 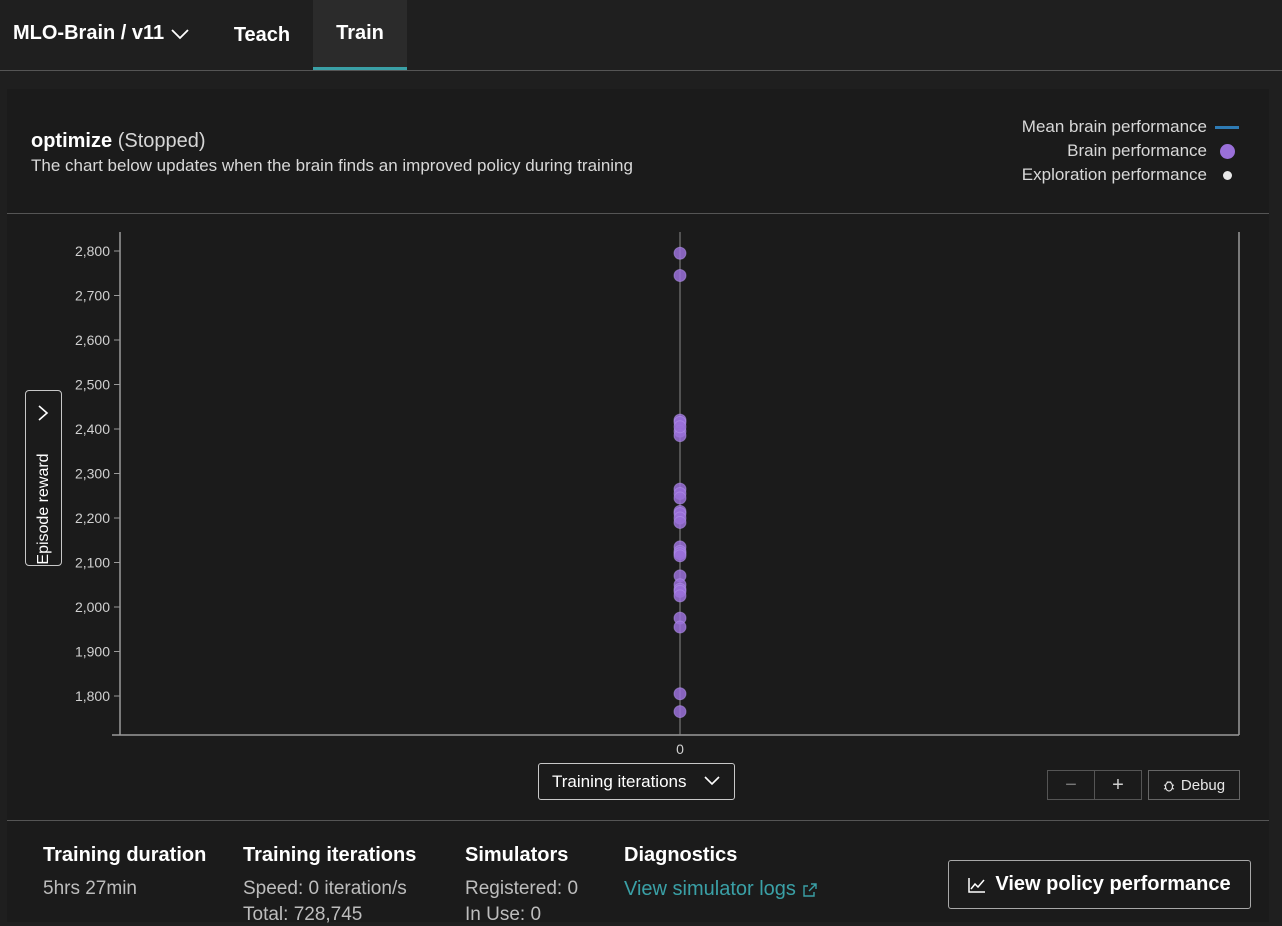 I want to click on divider, so click(x=638, y=820).